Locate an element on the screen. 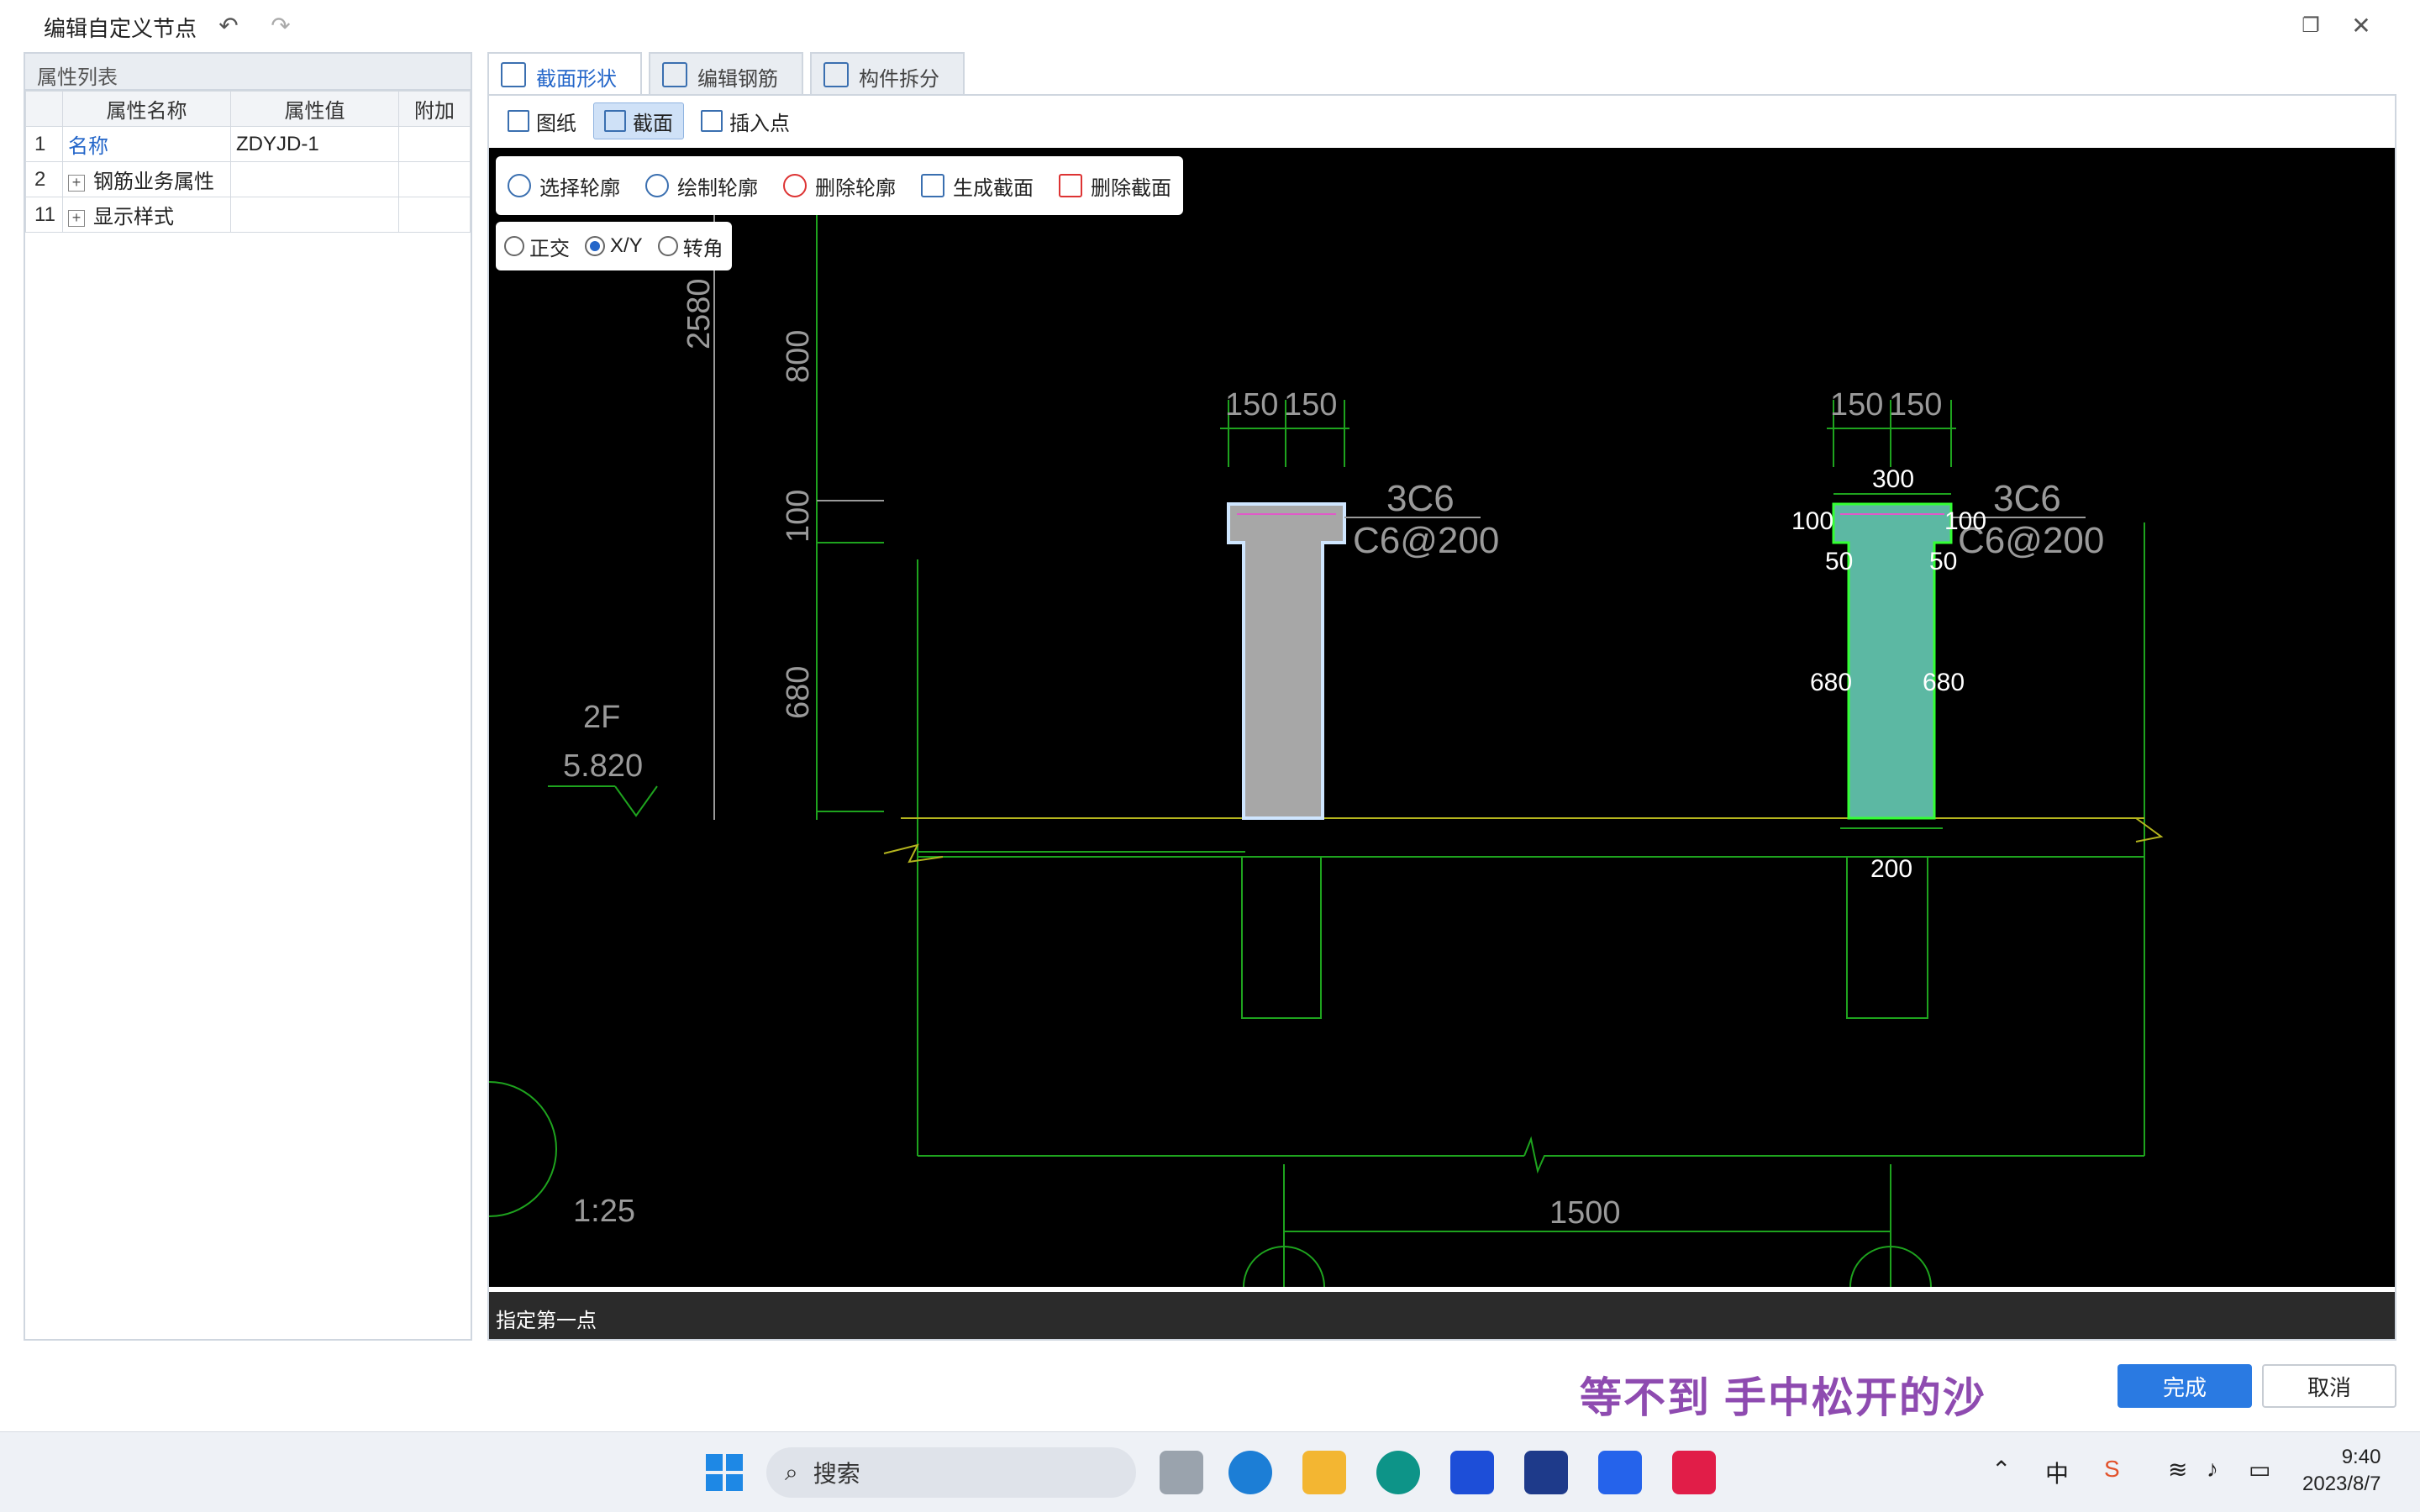 Image resolution: width=2420 pixels, height=1512 pixels. snap-xy-radio: X/Y is located at coordinates (614, 246).